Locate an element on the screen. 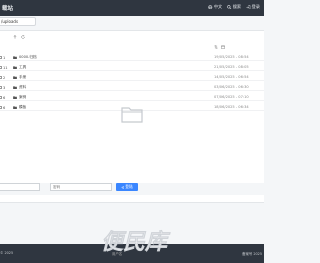 The image size is (320, 263). list-item: 2 手册 14/05/2025 - 06:54 is located at coordinates (132, 77).